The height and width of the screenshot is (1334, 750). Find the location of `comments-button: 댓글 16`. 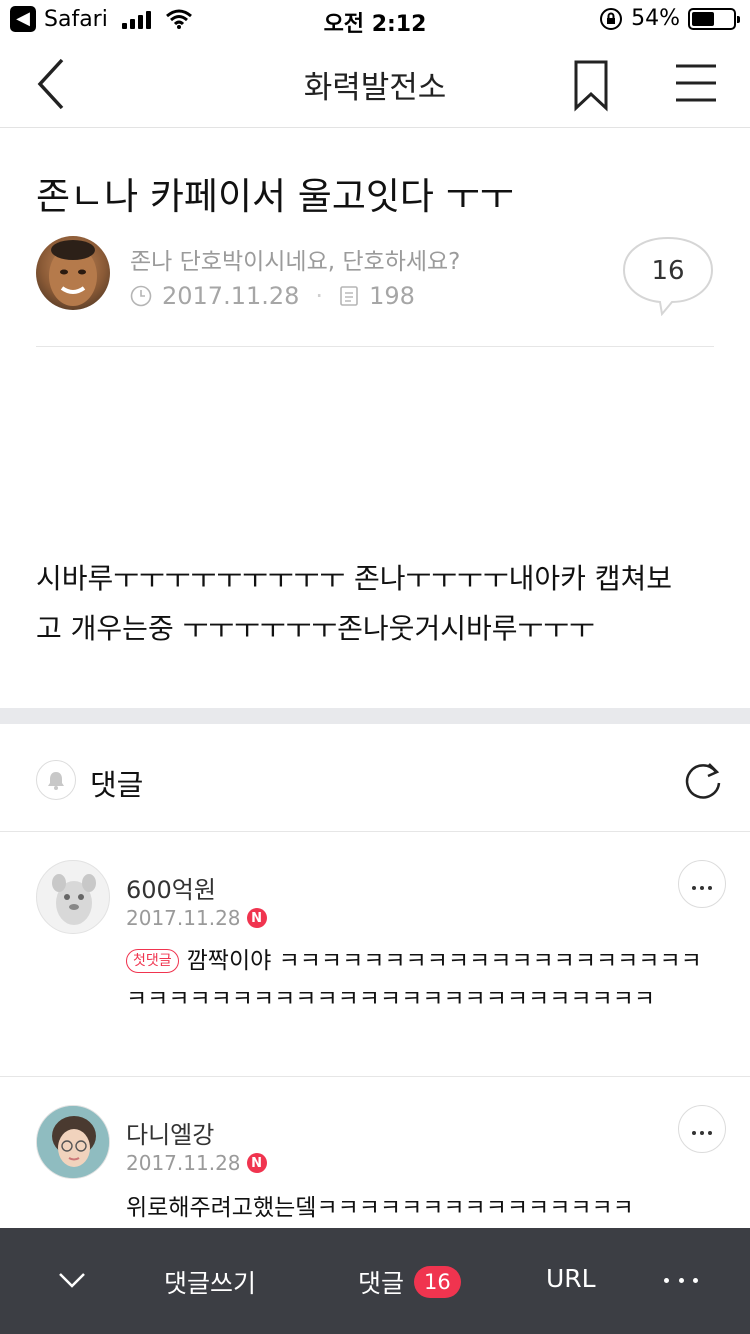

comments-button: 댓글 16 is located at coordinates (409, 1282).